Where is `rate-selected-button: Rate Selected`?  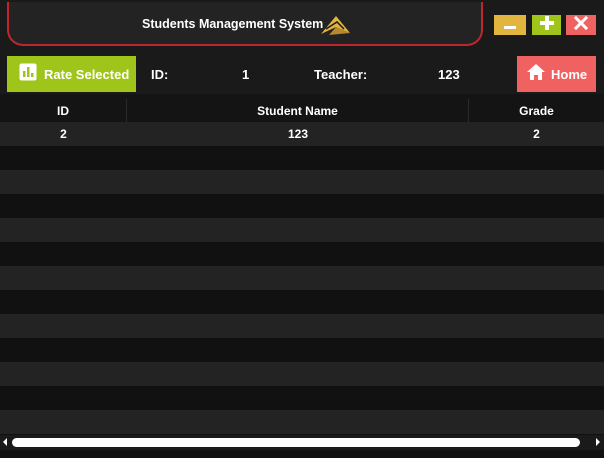
rate-selected-button: Rate Selected is located at coordinates (71, 74).